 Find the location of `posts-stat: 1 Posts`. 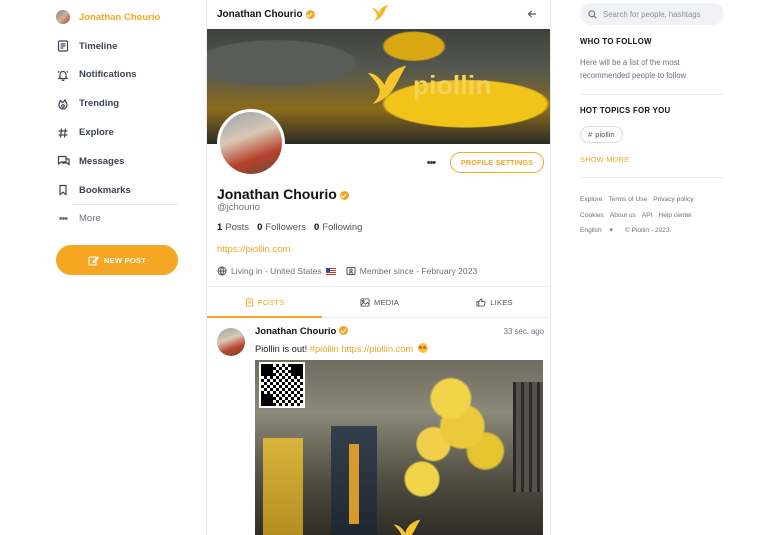

posts-stat: 1 Posts is located at coordinates (233, 227).